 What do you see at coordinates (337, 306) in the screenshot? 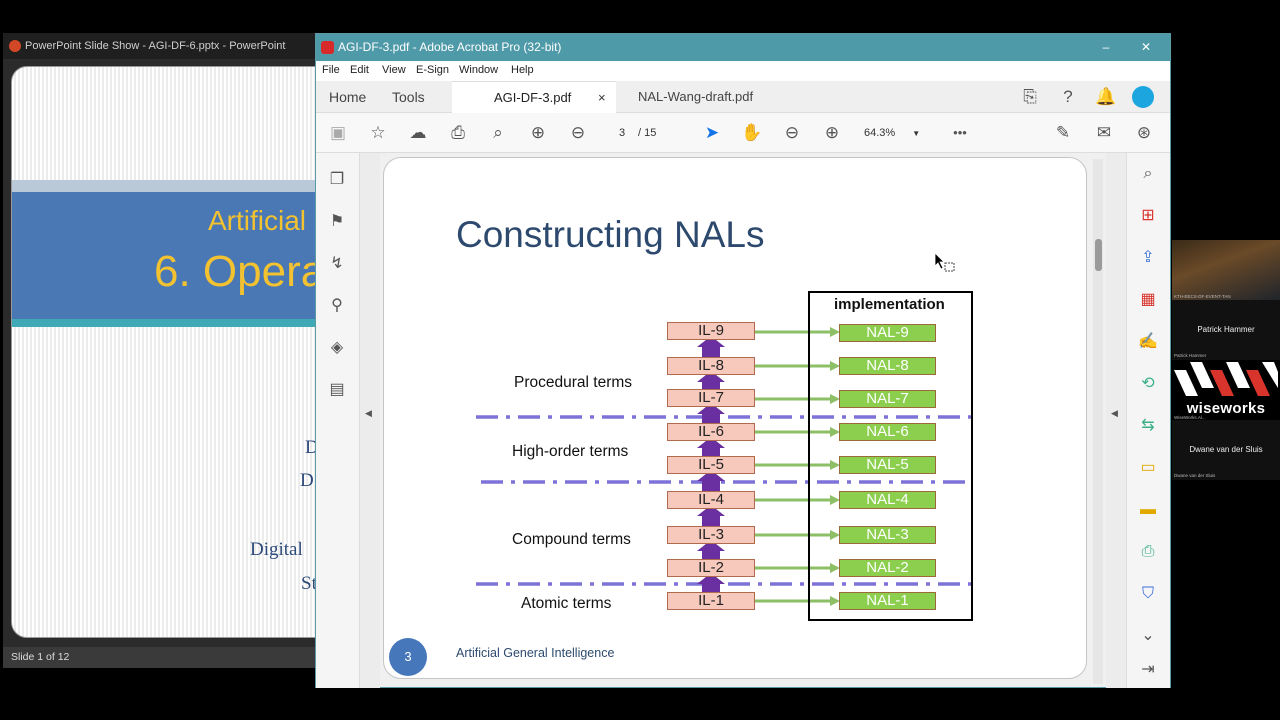
I see `attachments-icon: ⚲` at bounding box center [337, 306].